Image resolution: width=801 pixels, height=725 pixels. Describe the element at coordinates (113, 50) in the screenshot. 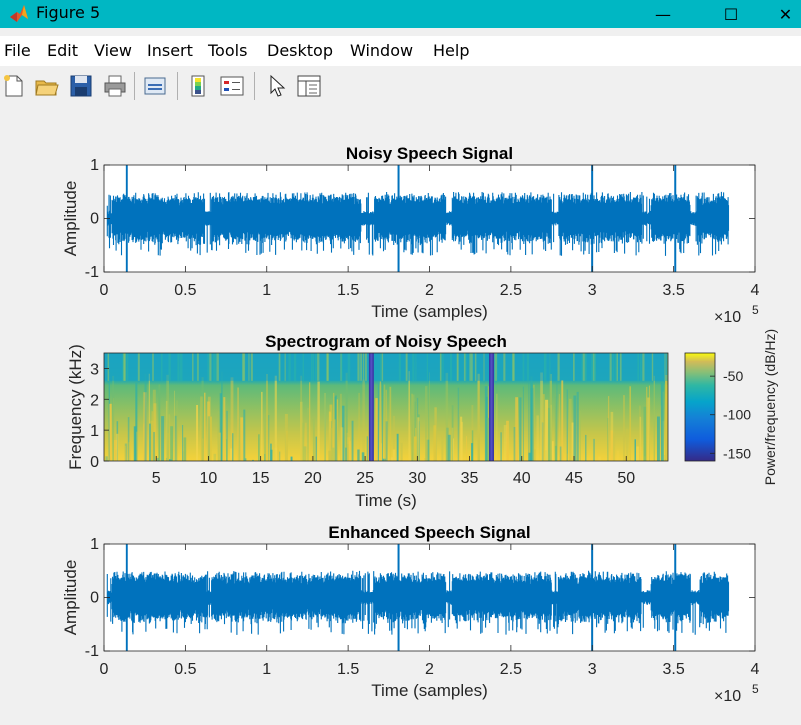

I see `menu-view: View` at that location.